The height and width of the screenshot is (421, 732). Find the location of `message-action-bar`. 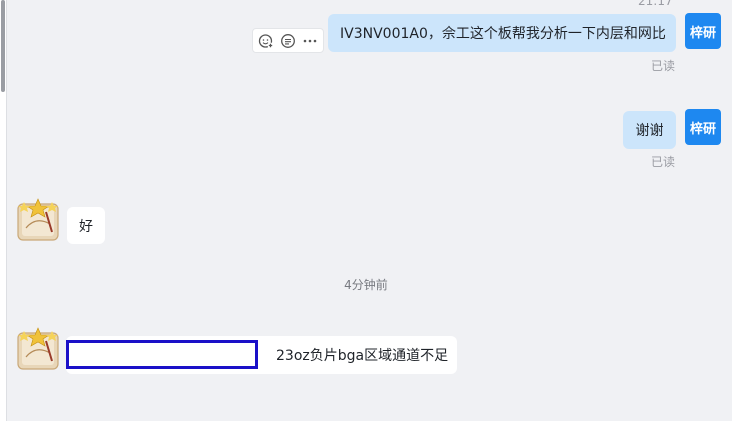

message-action-bar is located at coordinates (288, 40).